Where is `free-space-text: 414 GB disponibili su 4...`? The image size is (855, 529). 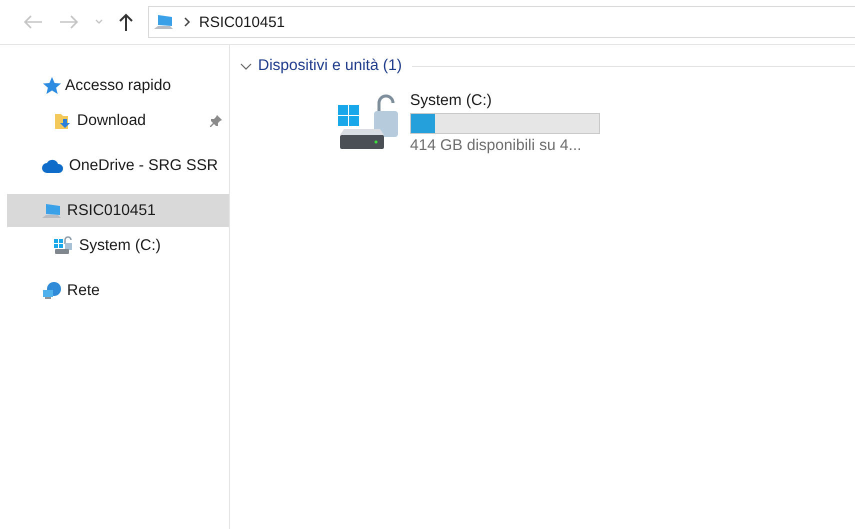 free-space-text: 414 GB disponibili su 4... is located at coordinates (496, 146).